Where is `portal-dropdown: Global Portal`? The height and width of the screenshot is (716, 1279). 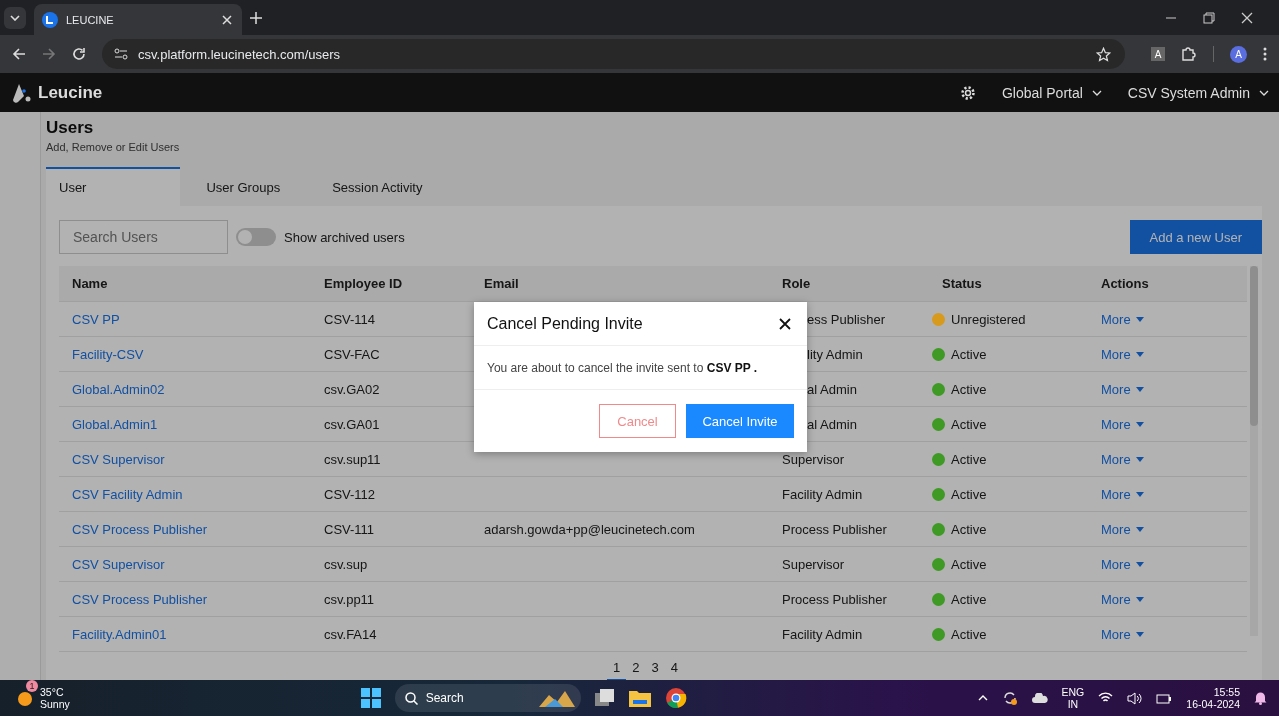
portal-dropdown: Global Portal is located at coordinates (1051, 92).